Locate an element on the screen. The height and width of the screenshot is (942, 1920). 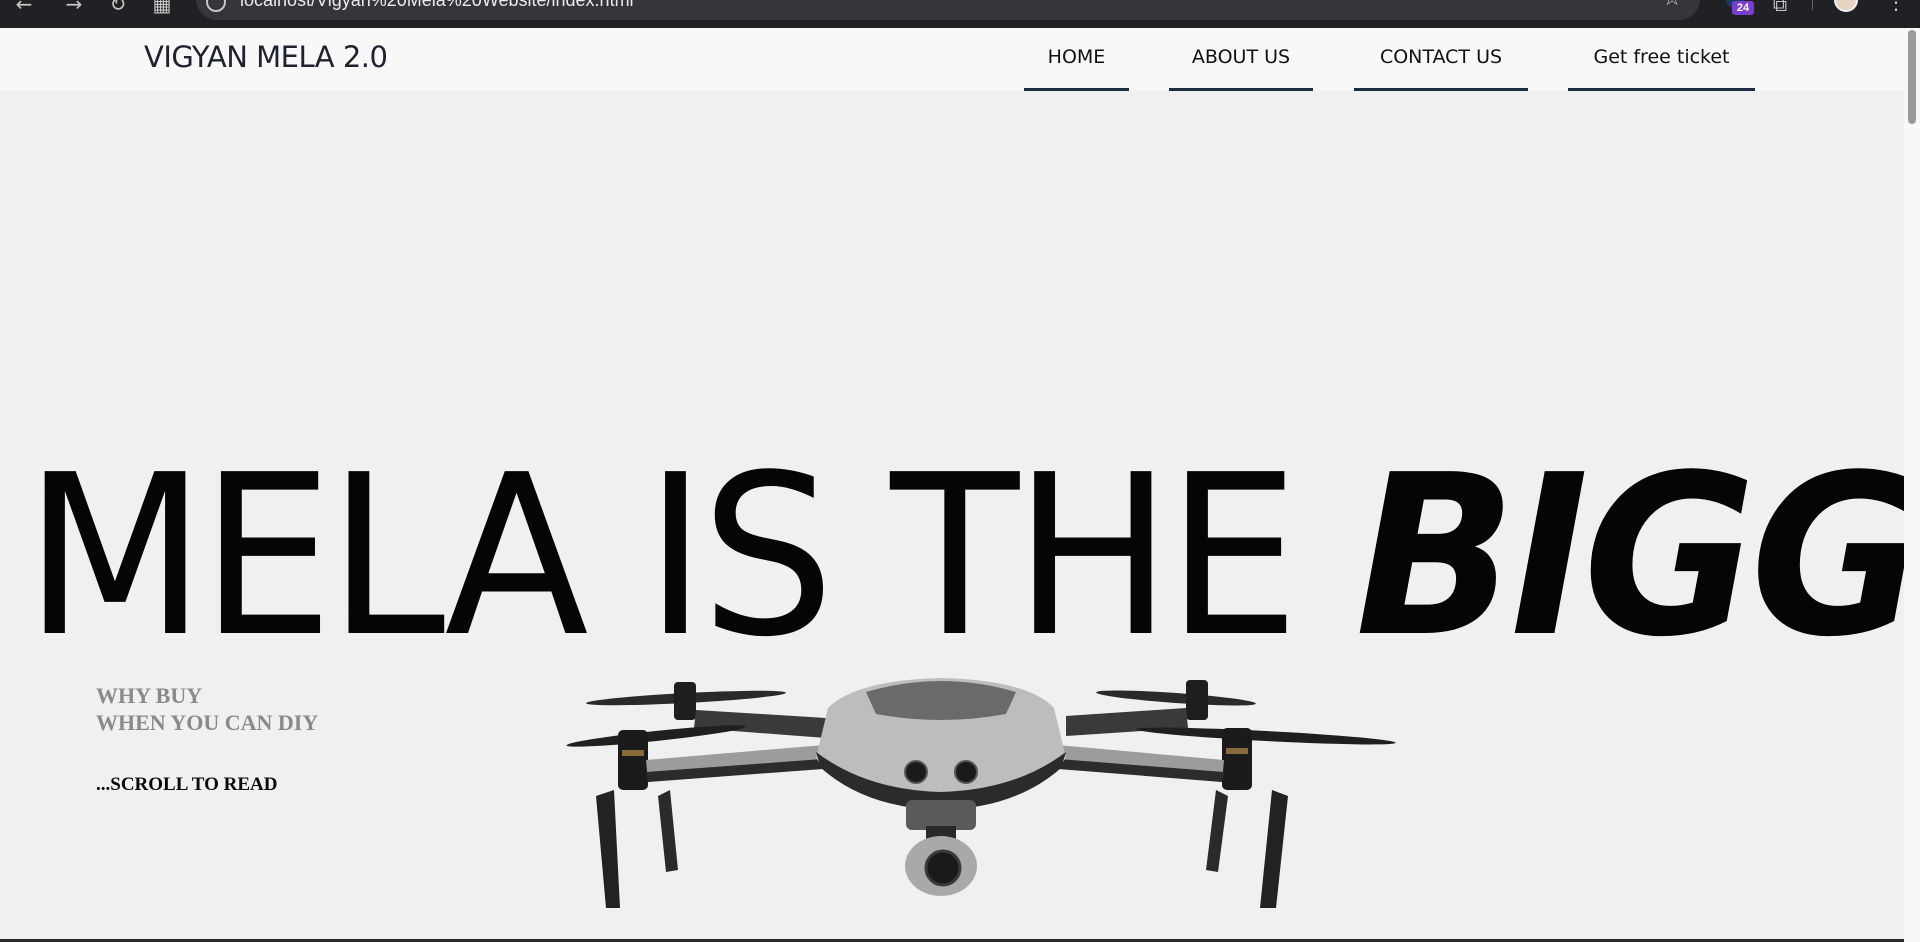
menu-dots-icon: ⋮ is located at coordinates (1896, 7).